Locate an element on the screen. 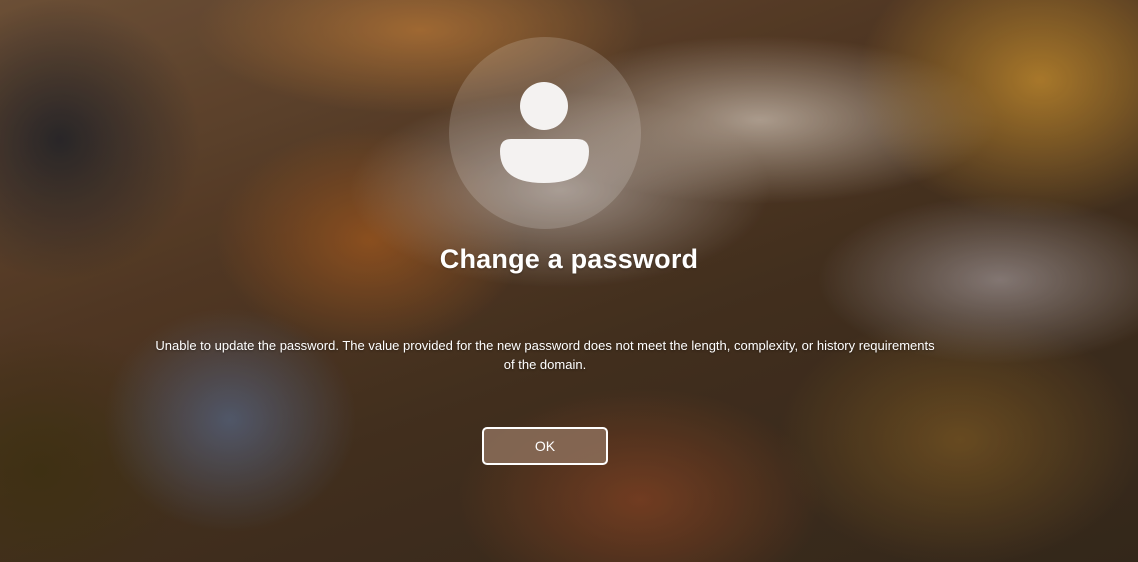 The image size is (1138, 562). dialog-title: Change a password is located at coordinates (569, 259).